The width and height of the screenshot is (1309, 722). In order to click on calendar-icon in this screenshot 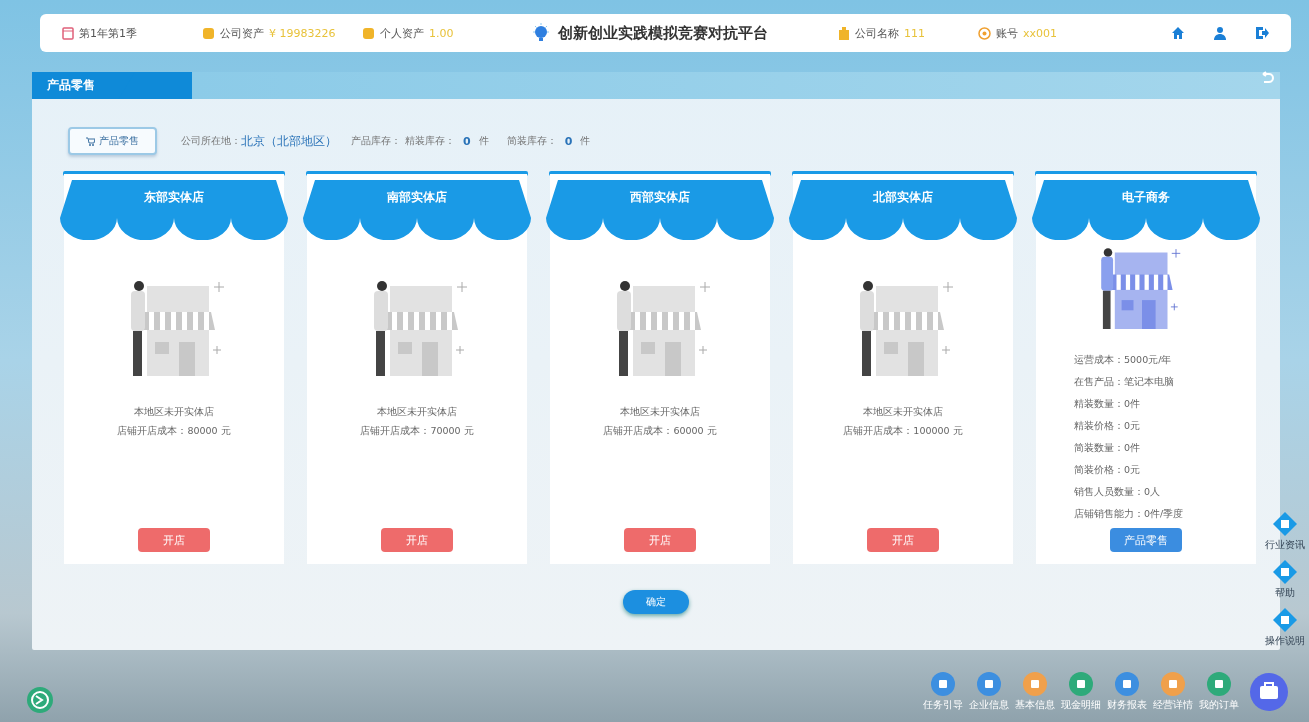, I will do `click(68, 33)`.